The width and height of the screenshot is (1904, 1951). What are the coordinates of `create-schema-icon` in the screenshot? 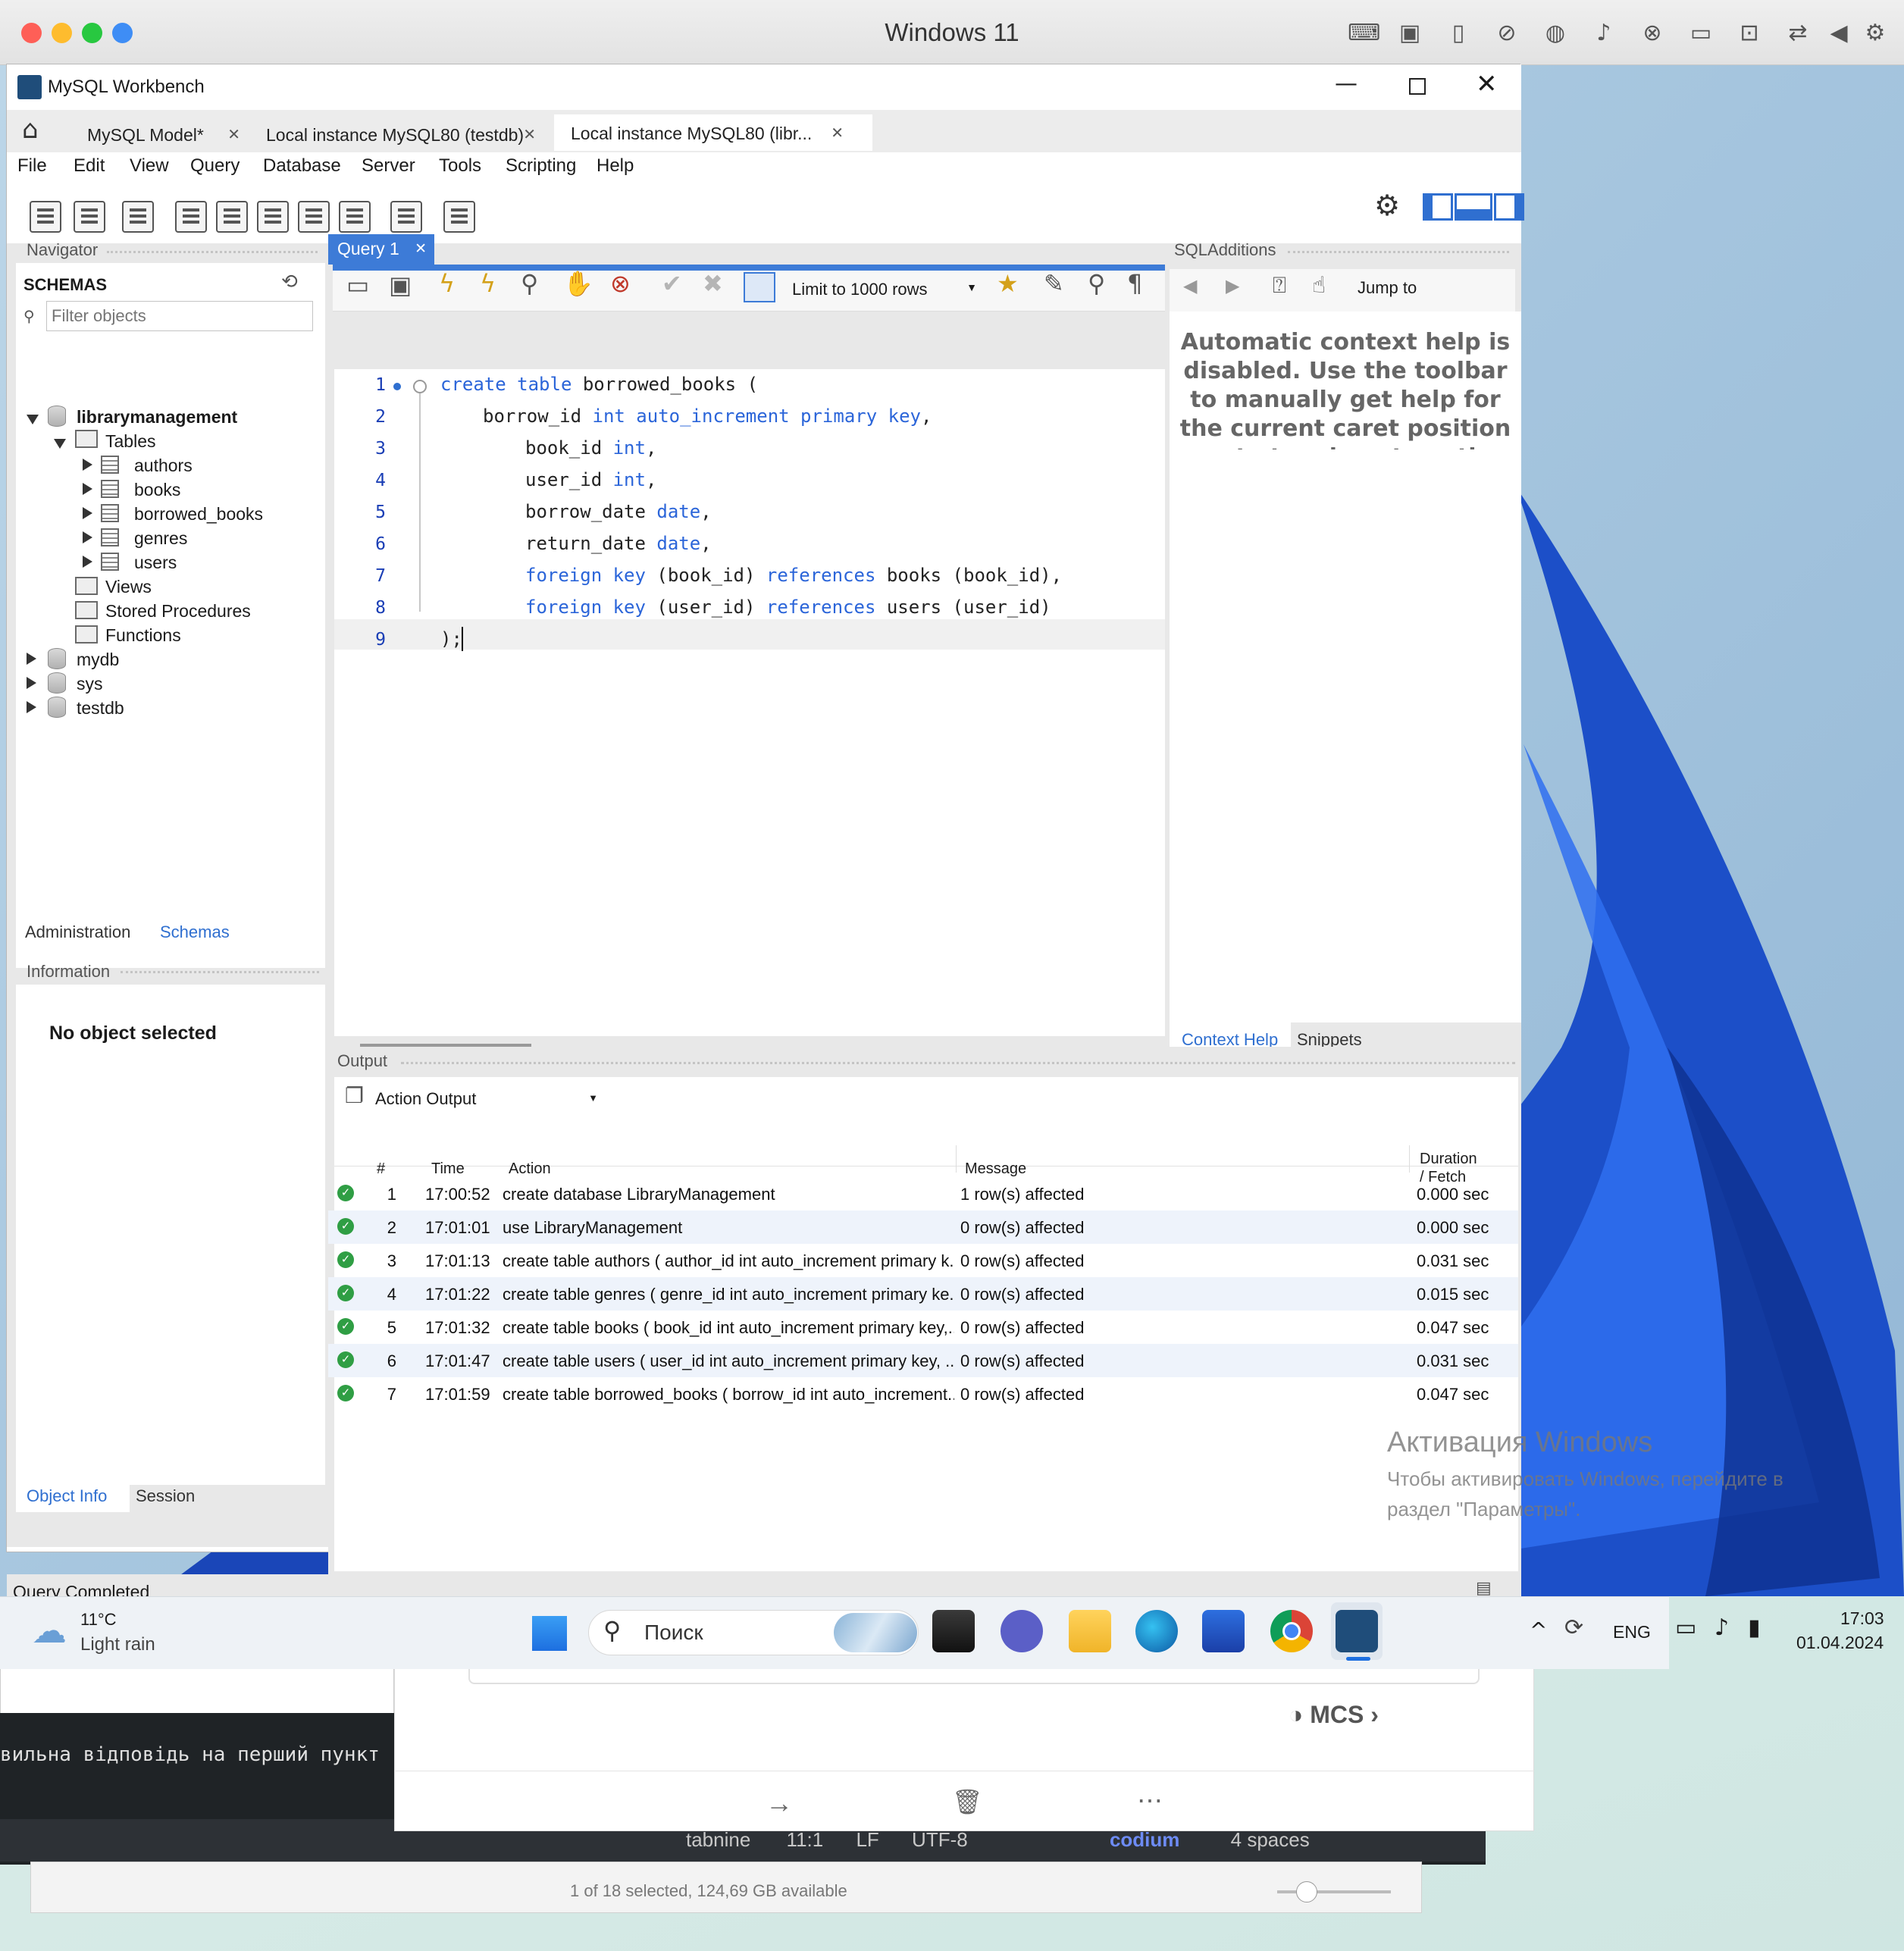 It's located at (191, 217).